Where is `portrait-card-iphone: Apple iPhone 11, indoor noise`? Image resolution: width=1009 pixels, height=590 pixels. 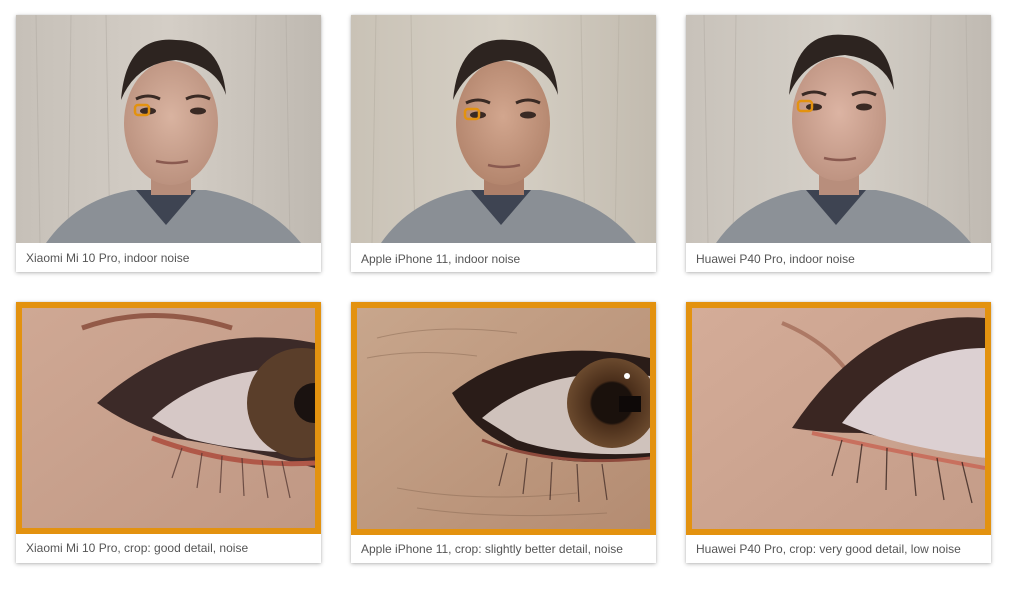 portrait-card-iphone: Apple iPhone 11, indoor noise is located at coordinates (503, 143).